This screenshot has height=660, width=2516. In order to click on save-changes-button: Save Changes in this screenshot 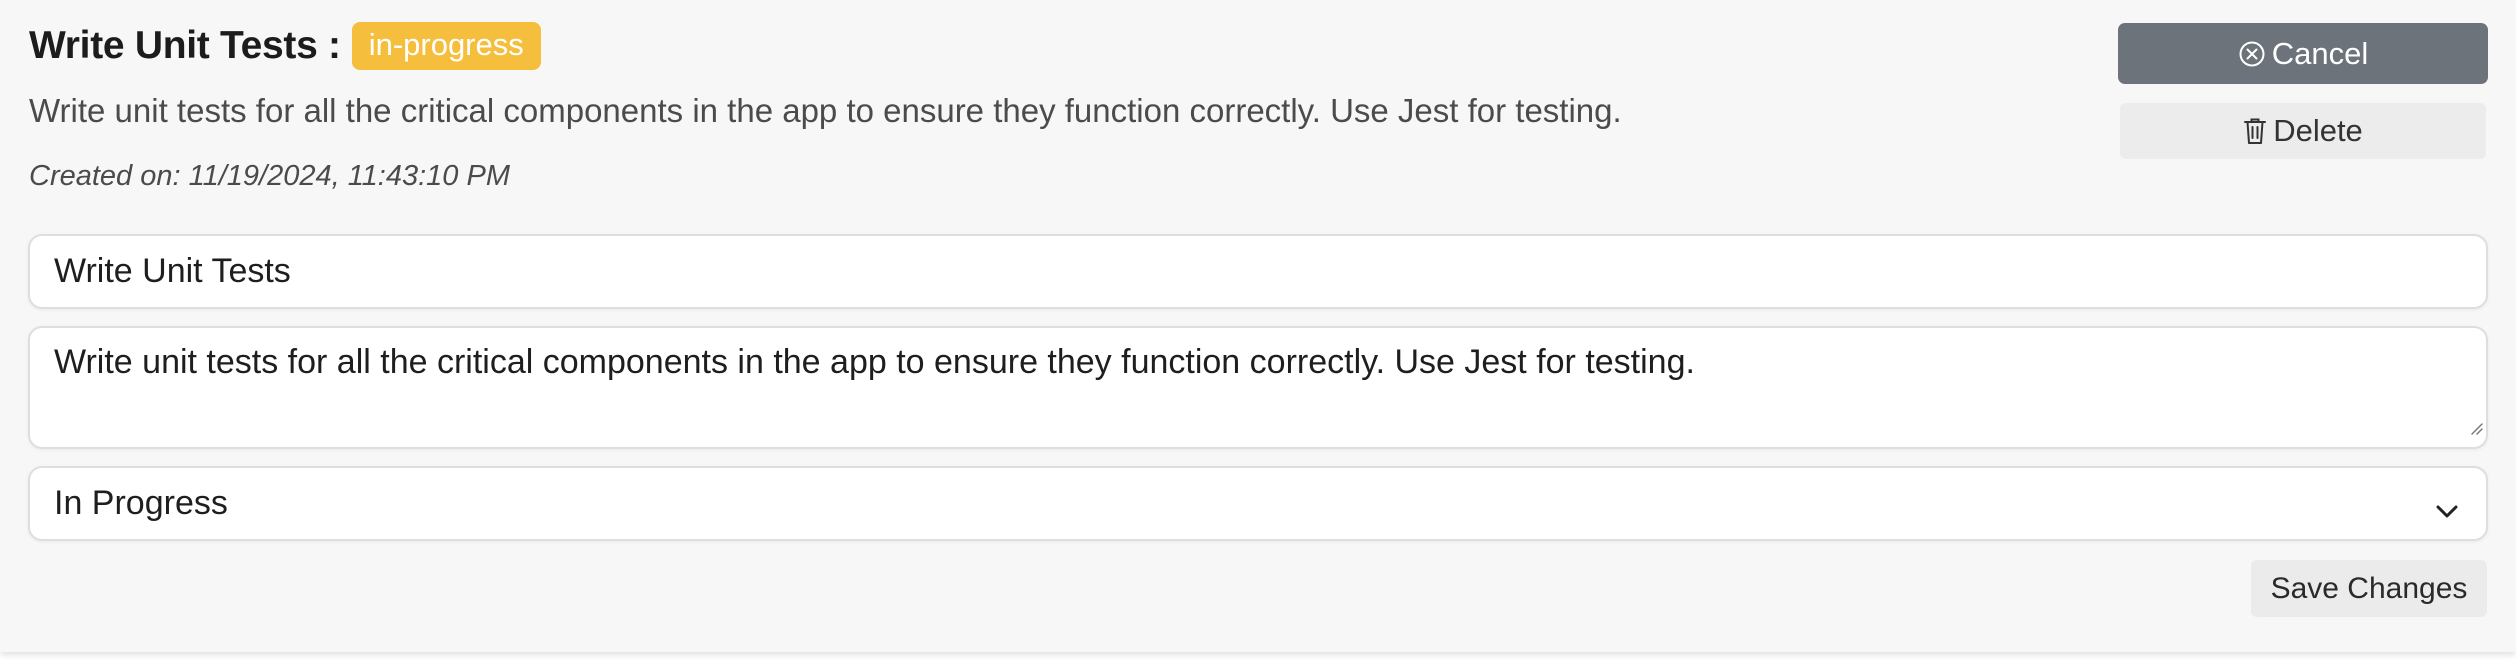, I will do `click(2369, 588)`.